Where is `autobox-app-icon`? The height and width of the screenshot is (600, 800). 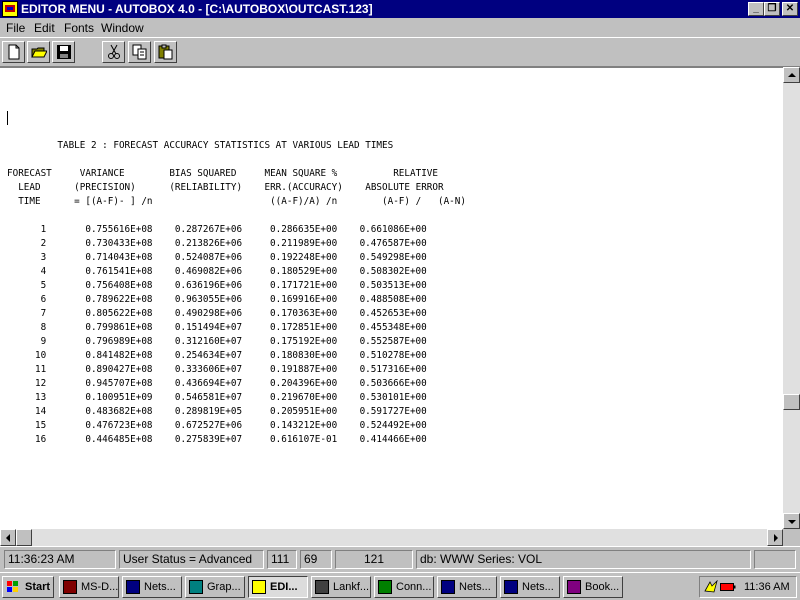
autobox-app-icon is located at coordinates (10, 9).